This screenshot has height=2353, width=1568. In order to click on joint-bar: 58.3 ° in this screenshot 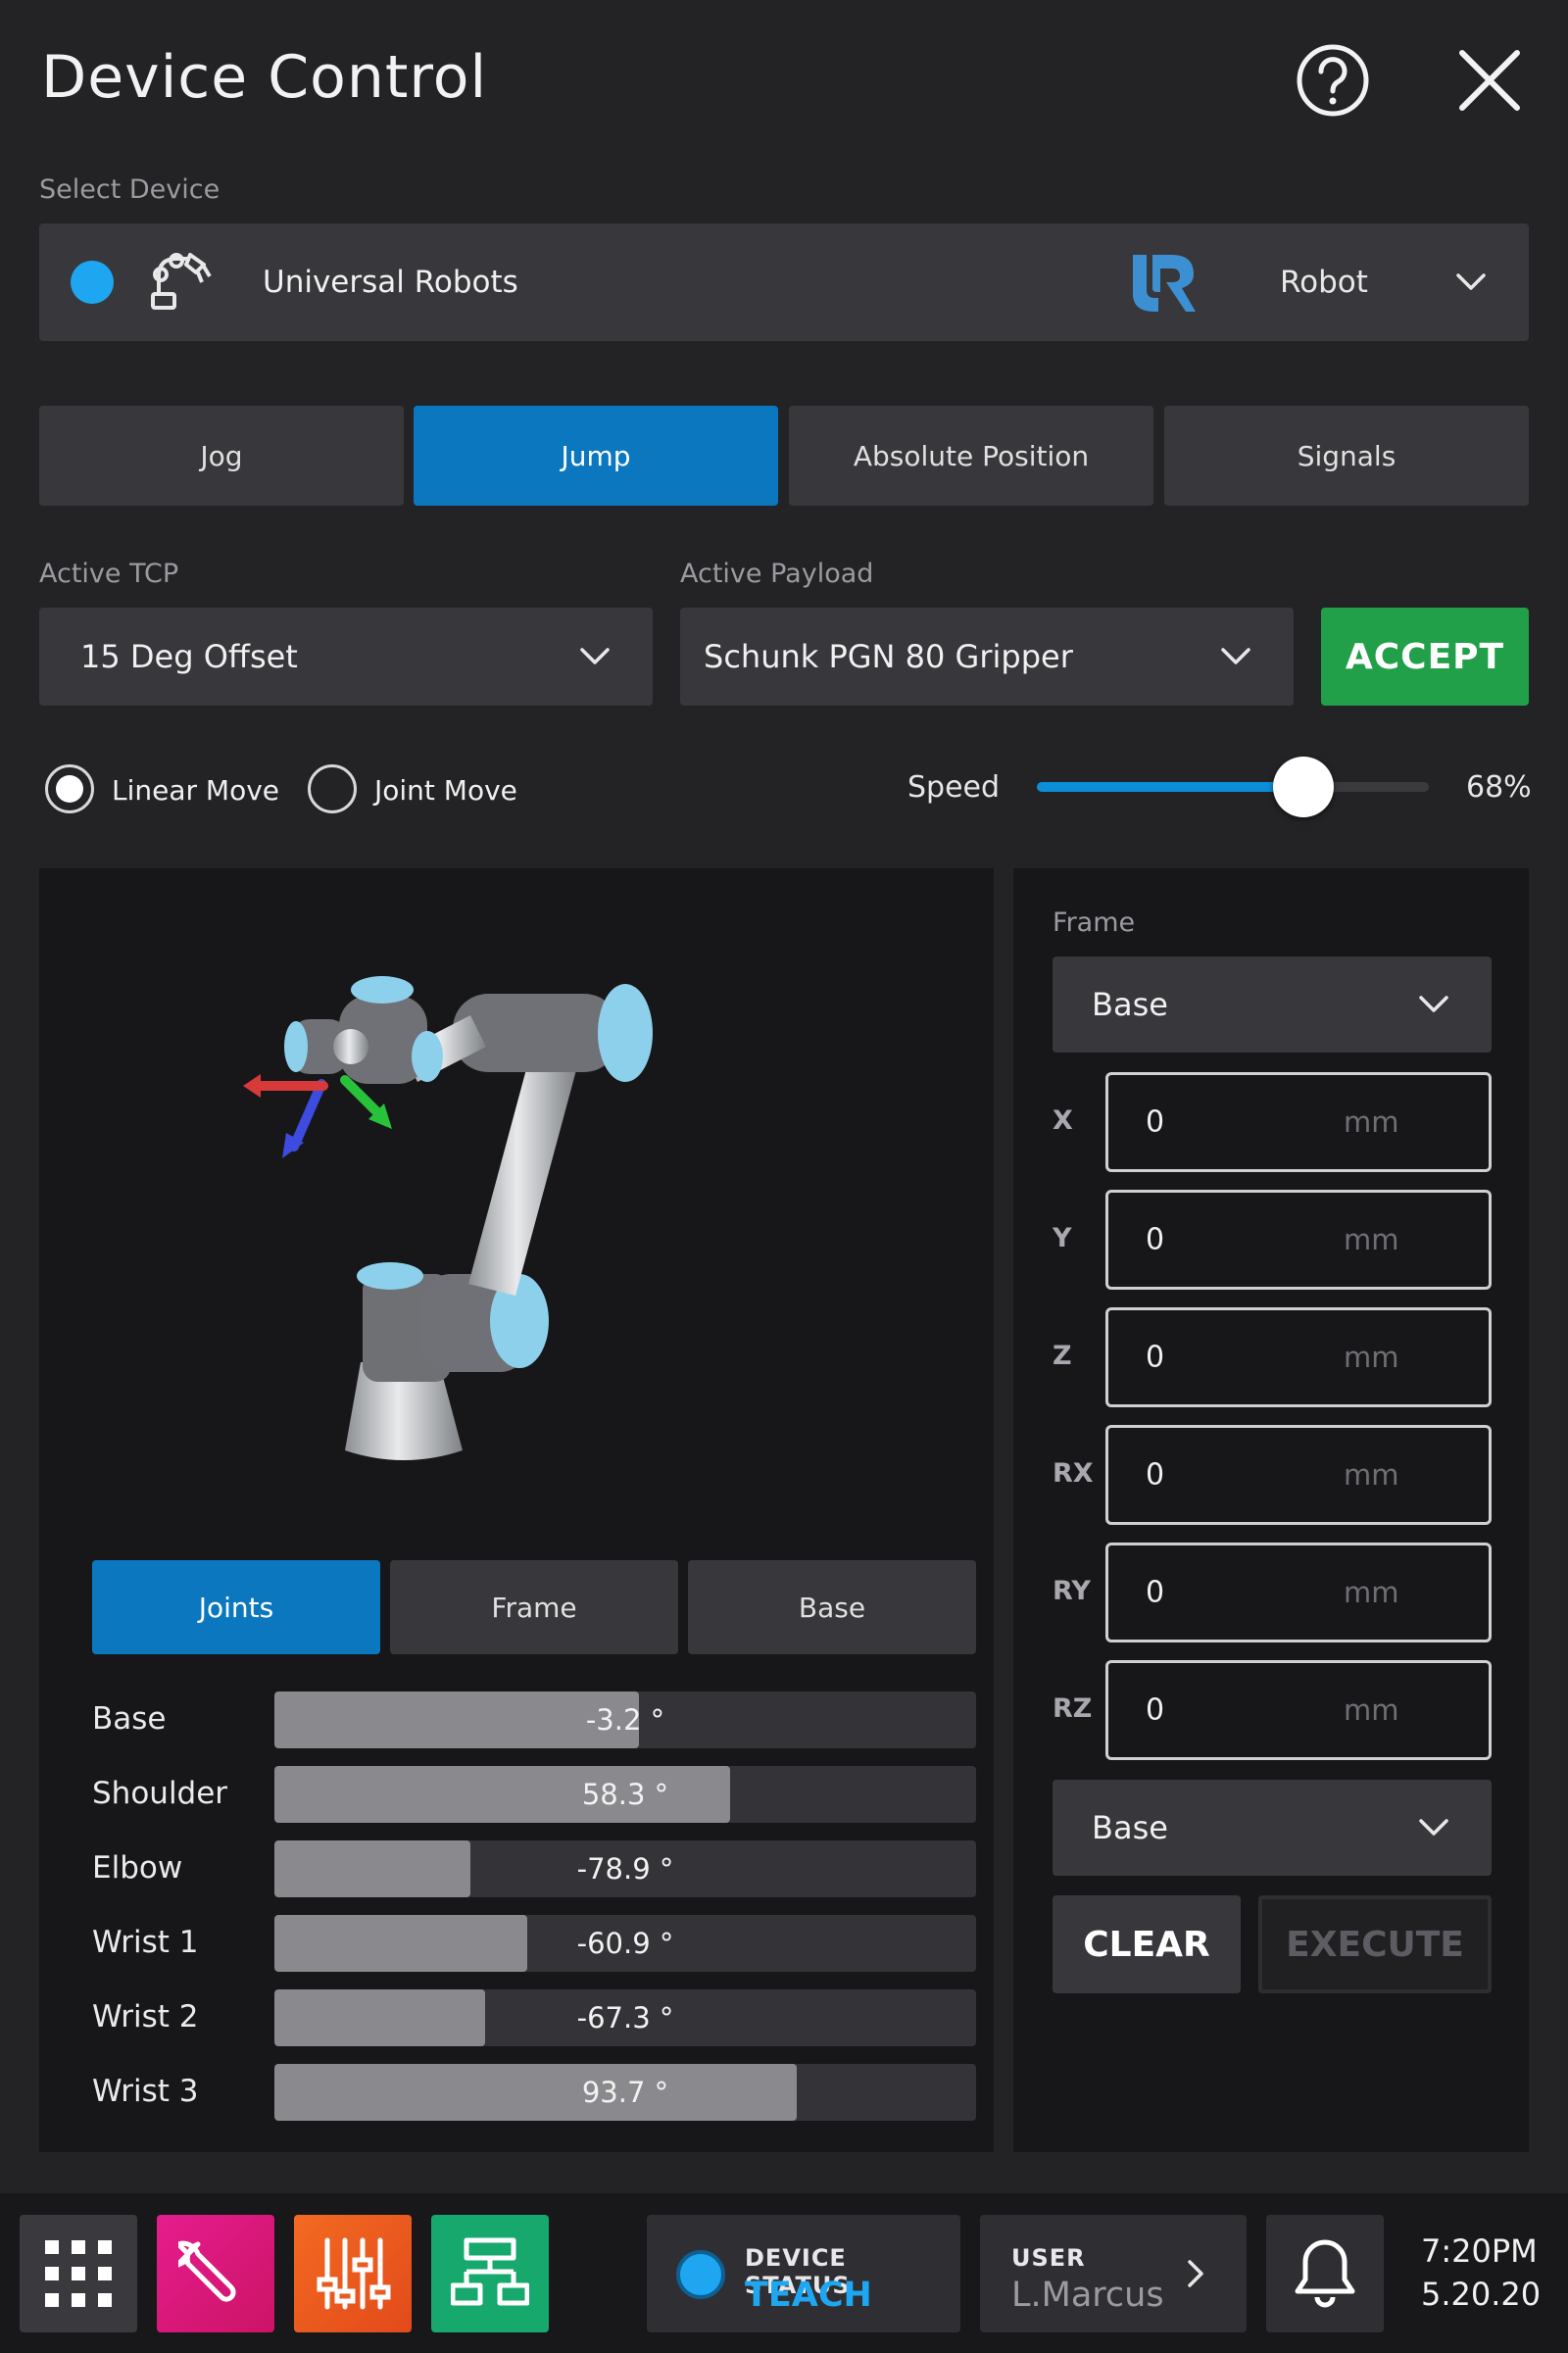, I will do `click(625, 1794)`.